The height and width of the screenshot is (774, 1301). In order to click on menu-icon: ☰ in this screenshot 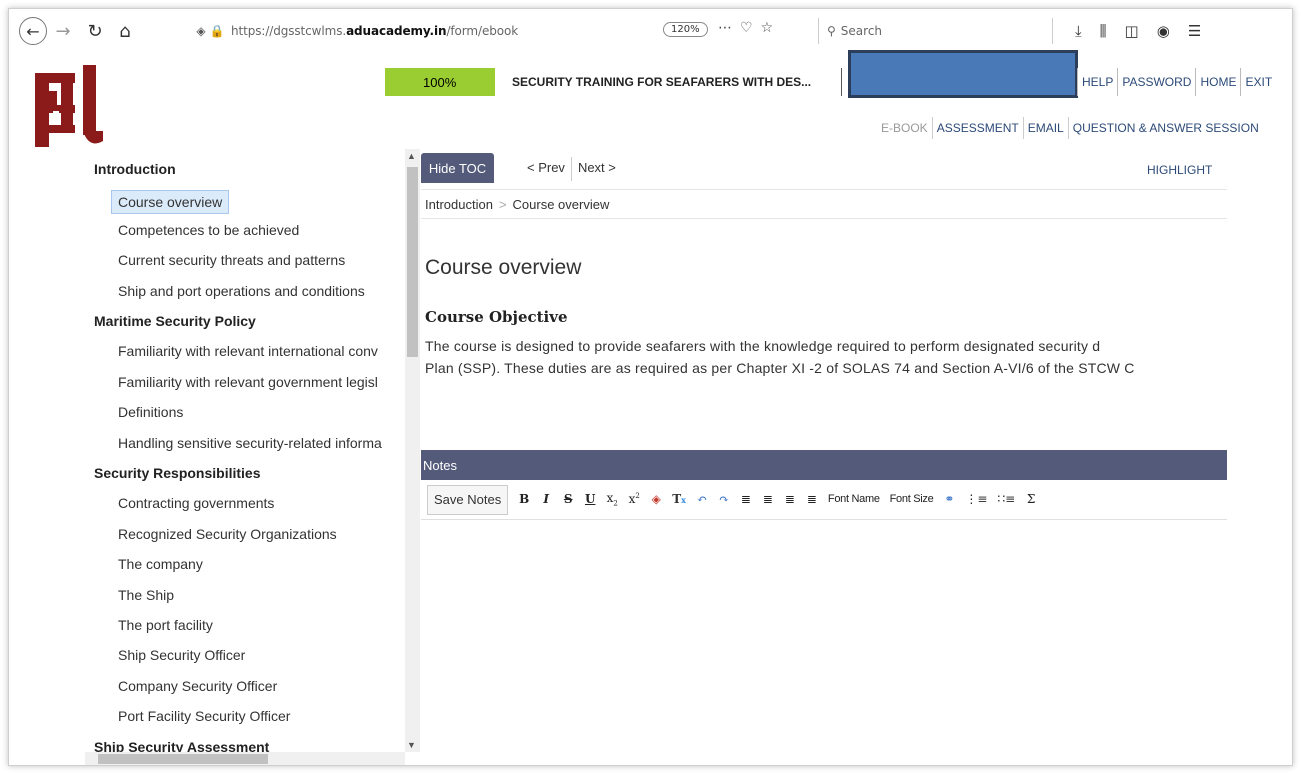, I will do `click(1194, 31)`.